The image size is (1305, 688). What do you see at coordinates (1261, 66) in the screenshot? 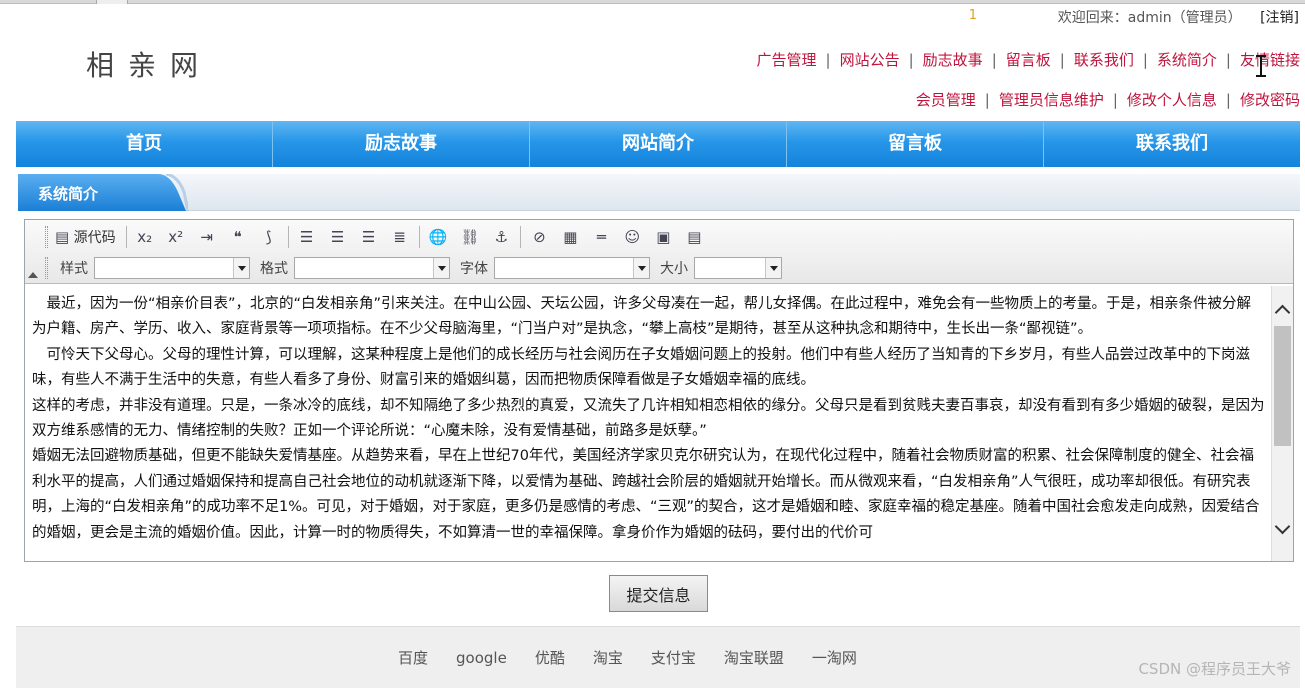
I see `text-cursor-icon` at bounding box center [1261, 66].